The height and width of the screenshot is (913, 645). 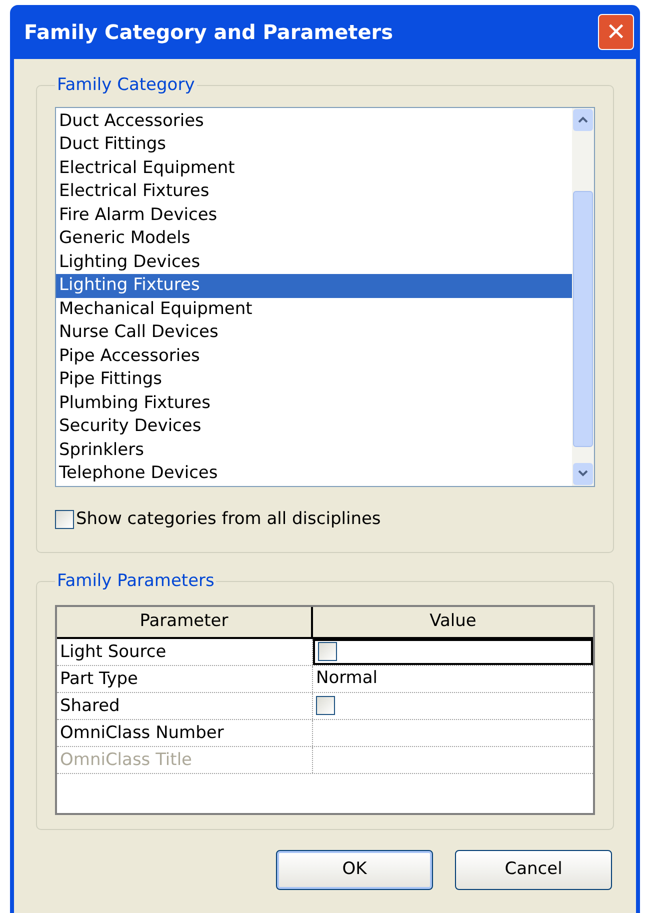 I want to click on checkbox, so click(x=64, y=519).